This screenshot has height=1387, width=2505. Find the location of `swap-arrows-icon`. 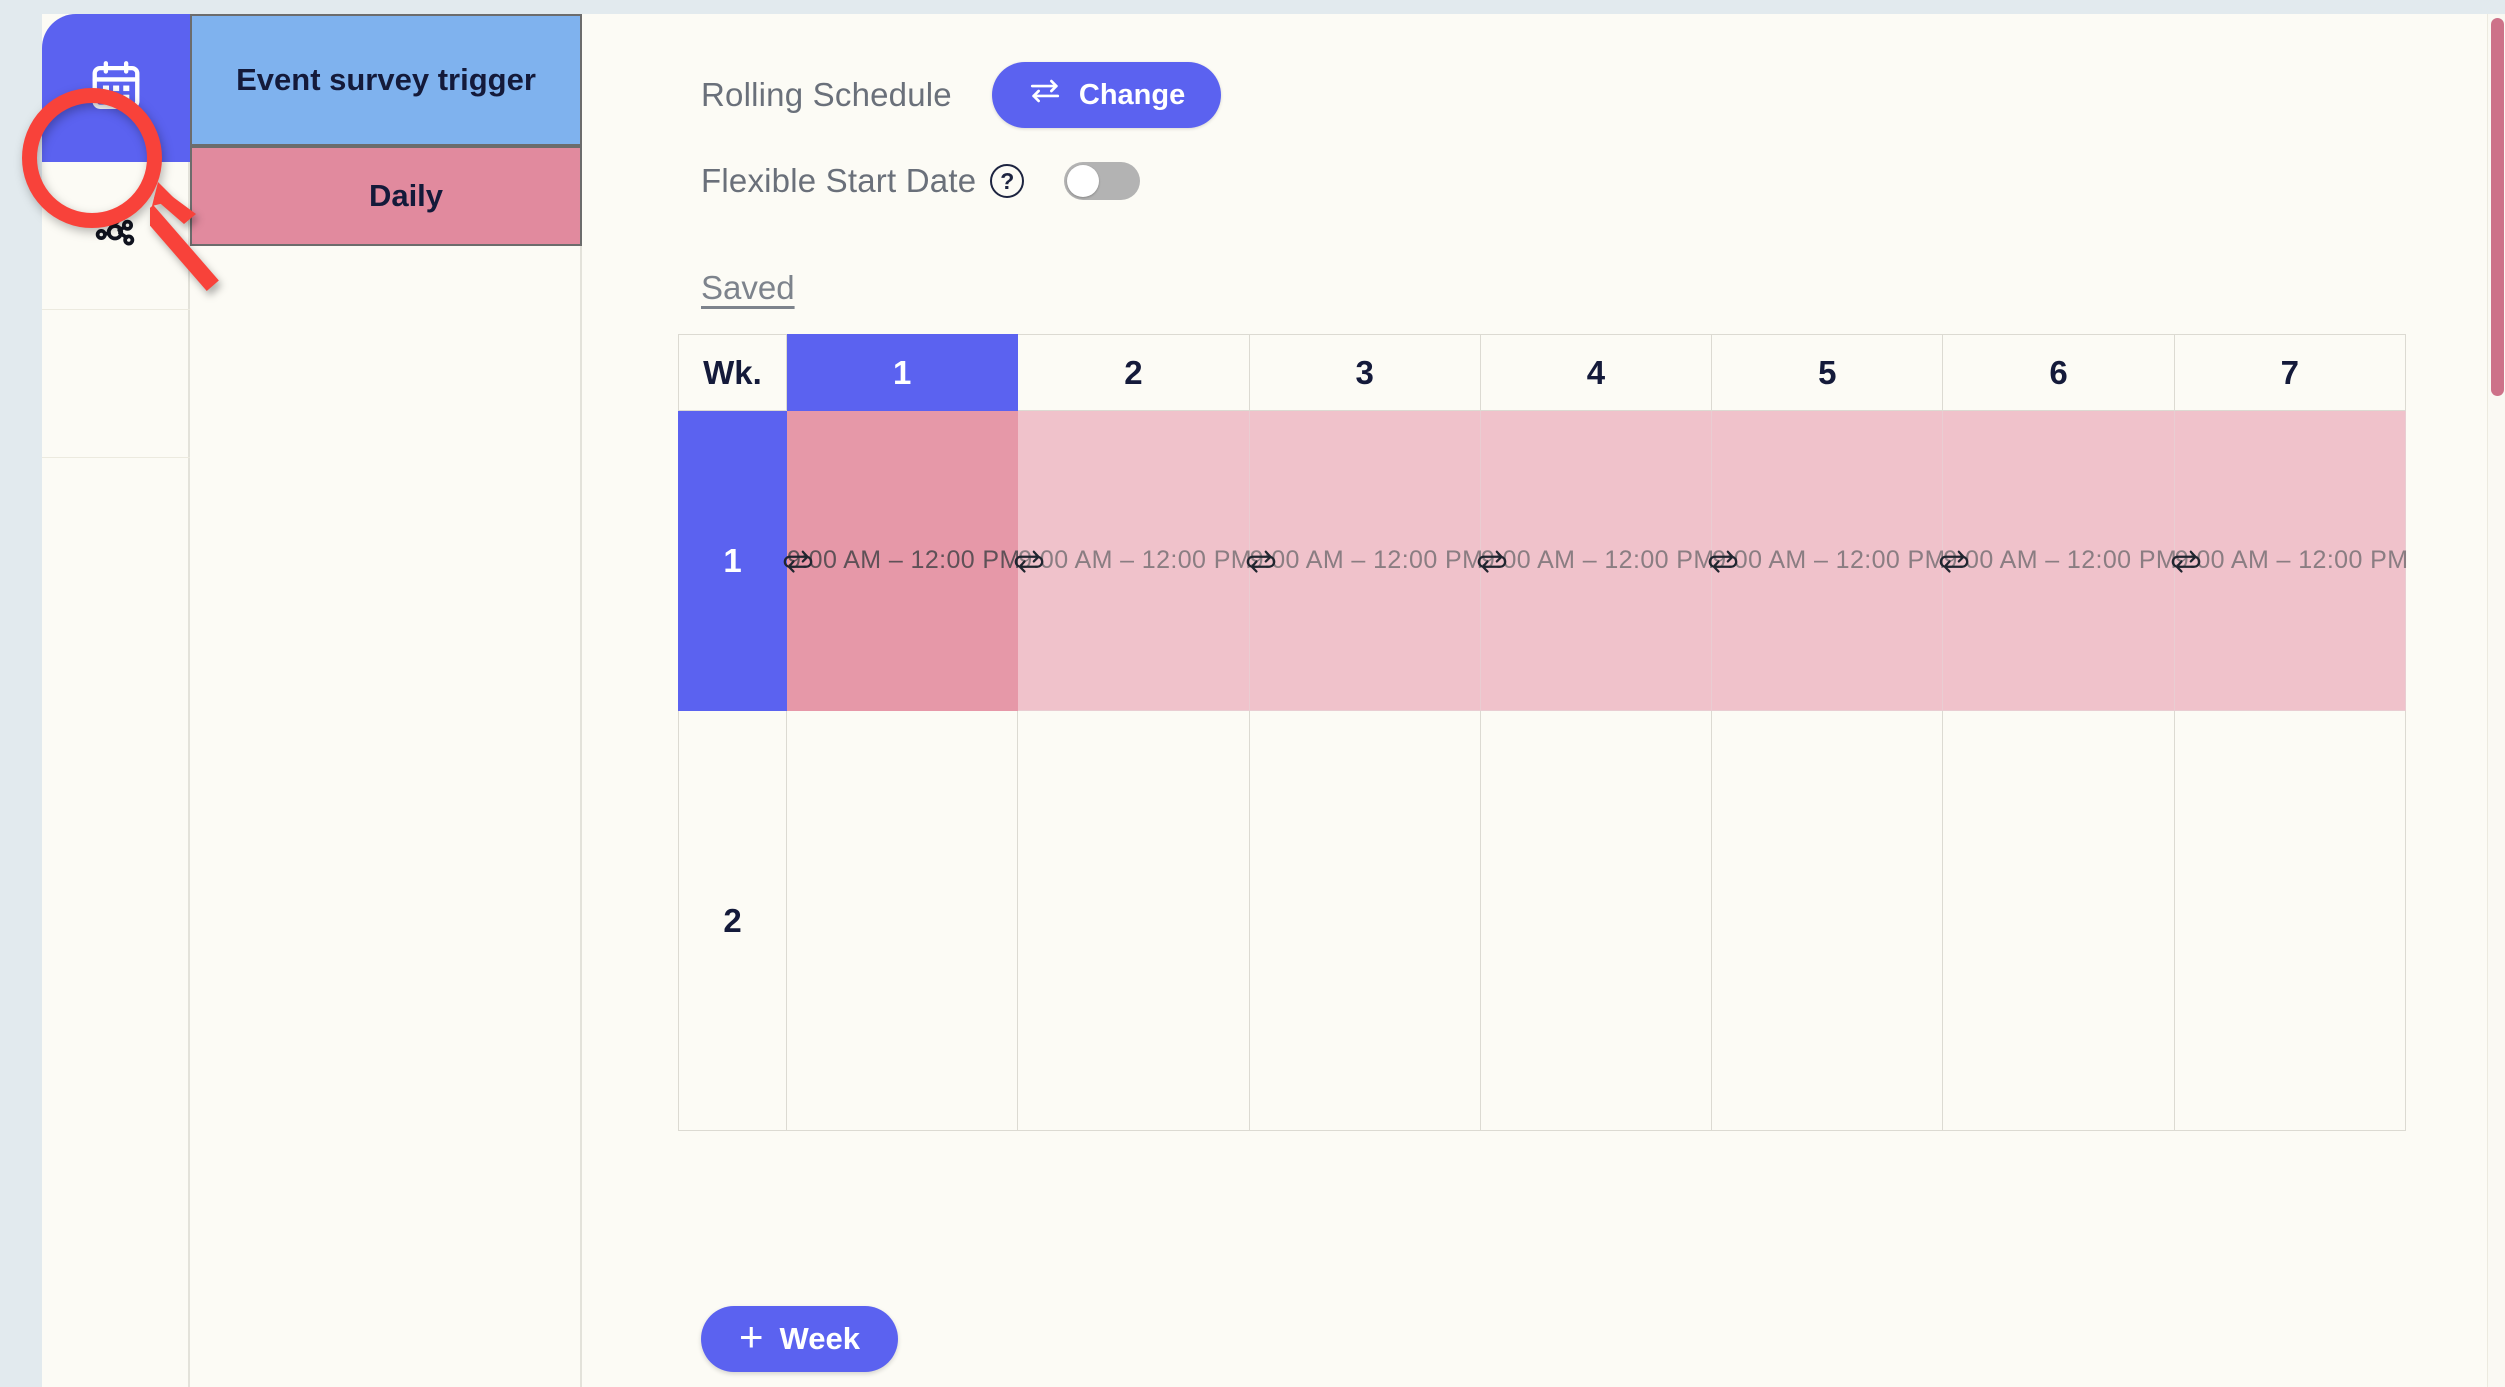

swap-arrows-icon is located at coordinates (1045, 95).